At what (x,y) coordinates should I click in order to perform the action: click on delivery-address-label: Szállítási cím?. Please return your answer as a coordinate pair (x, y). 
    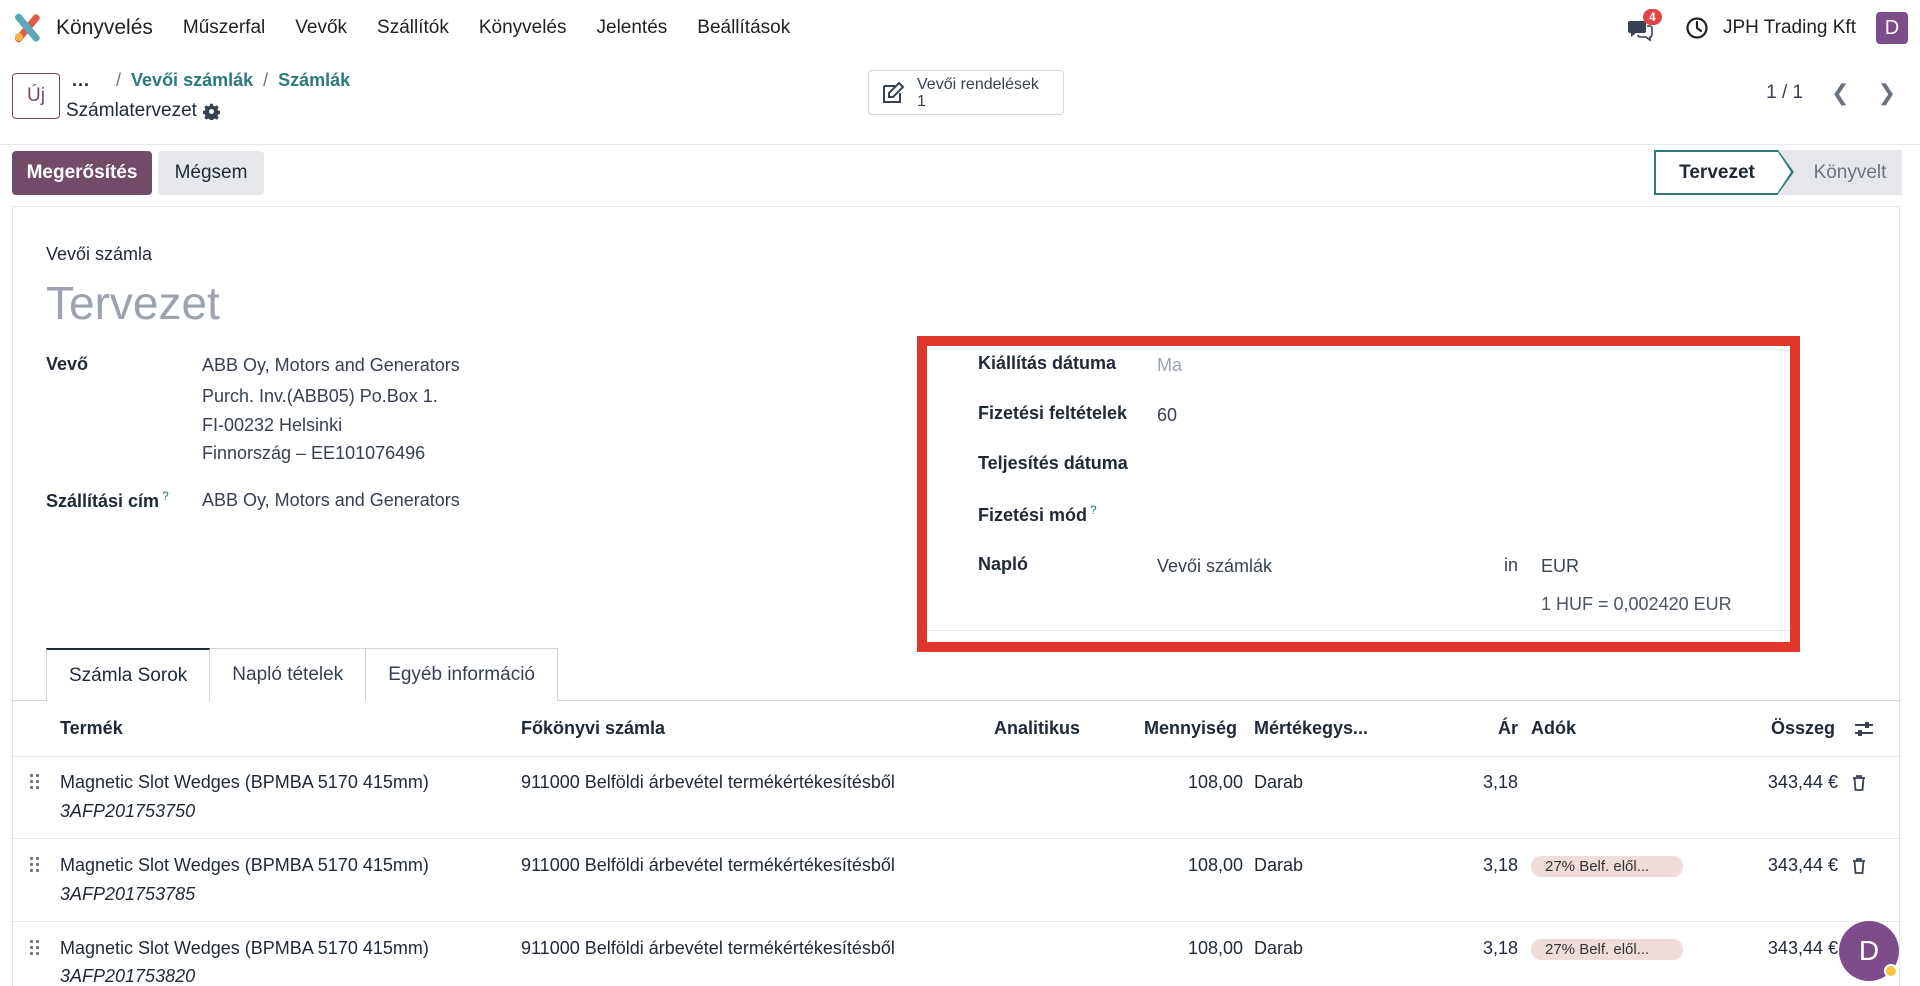
    Looking at the image, I should click on (107, 500).